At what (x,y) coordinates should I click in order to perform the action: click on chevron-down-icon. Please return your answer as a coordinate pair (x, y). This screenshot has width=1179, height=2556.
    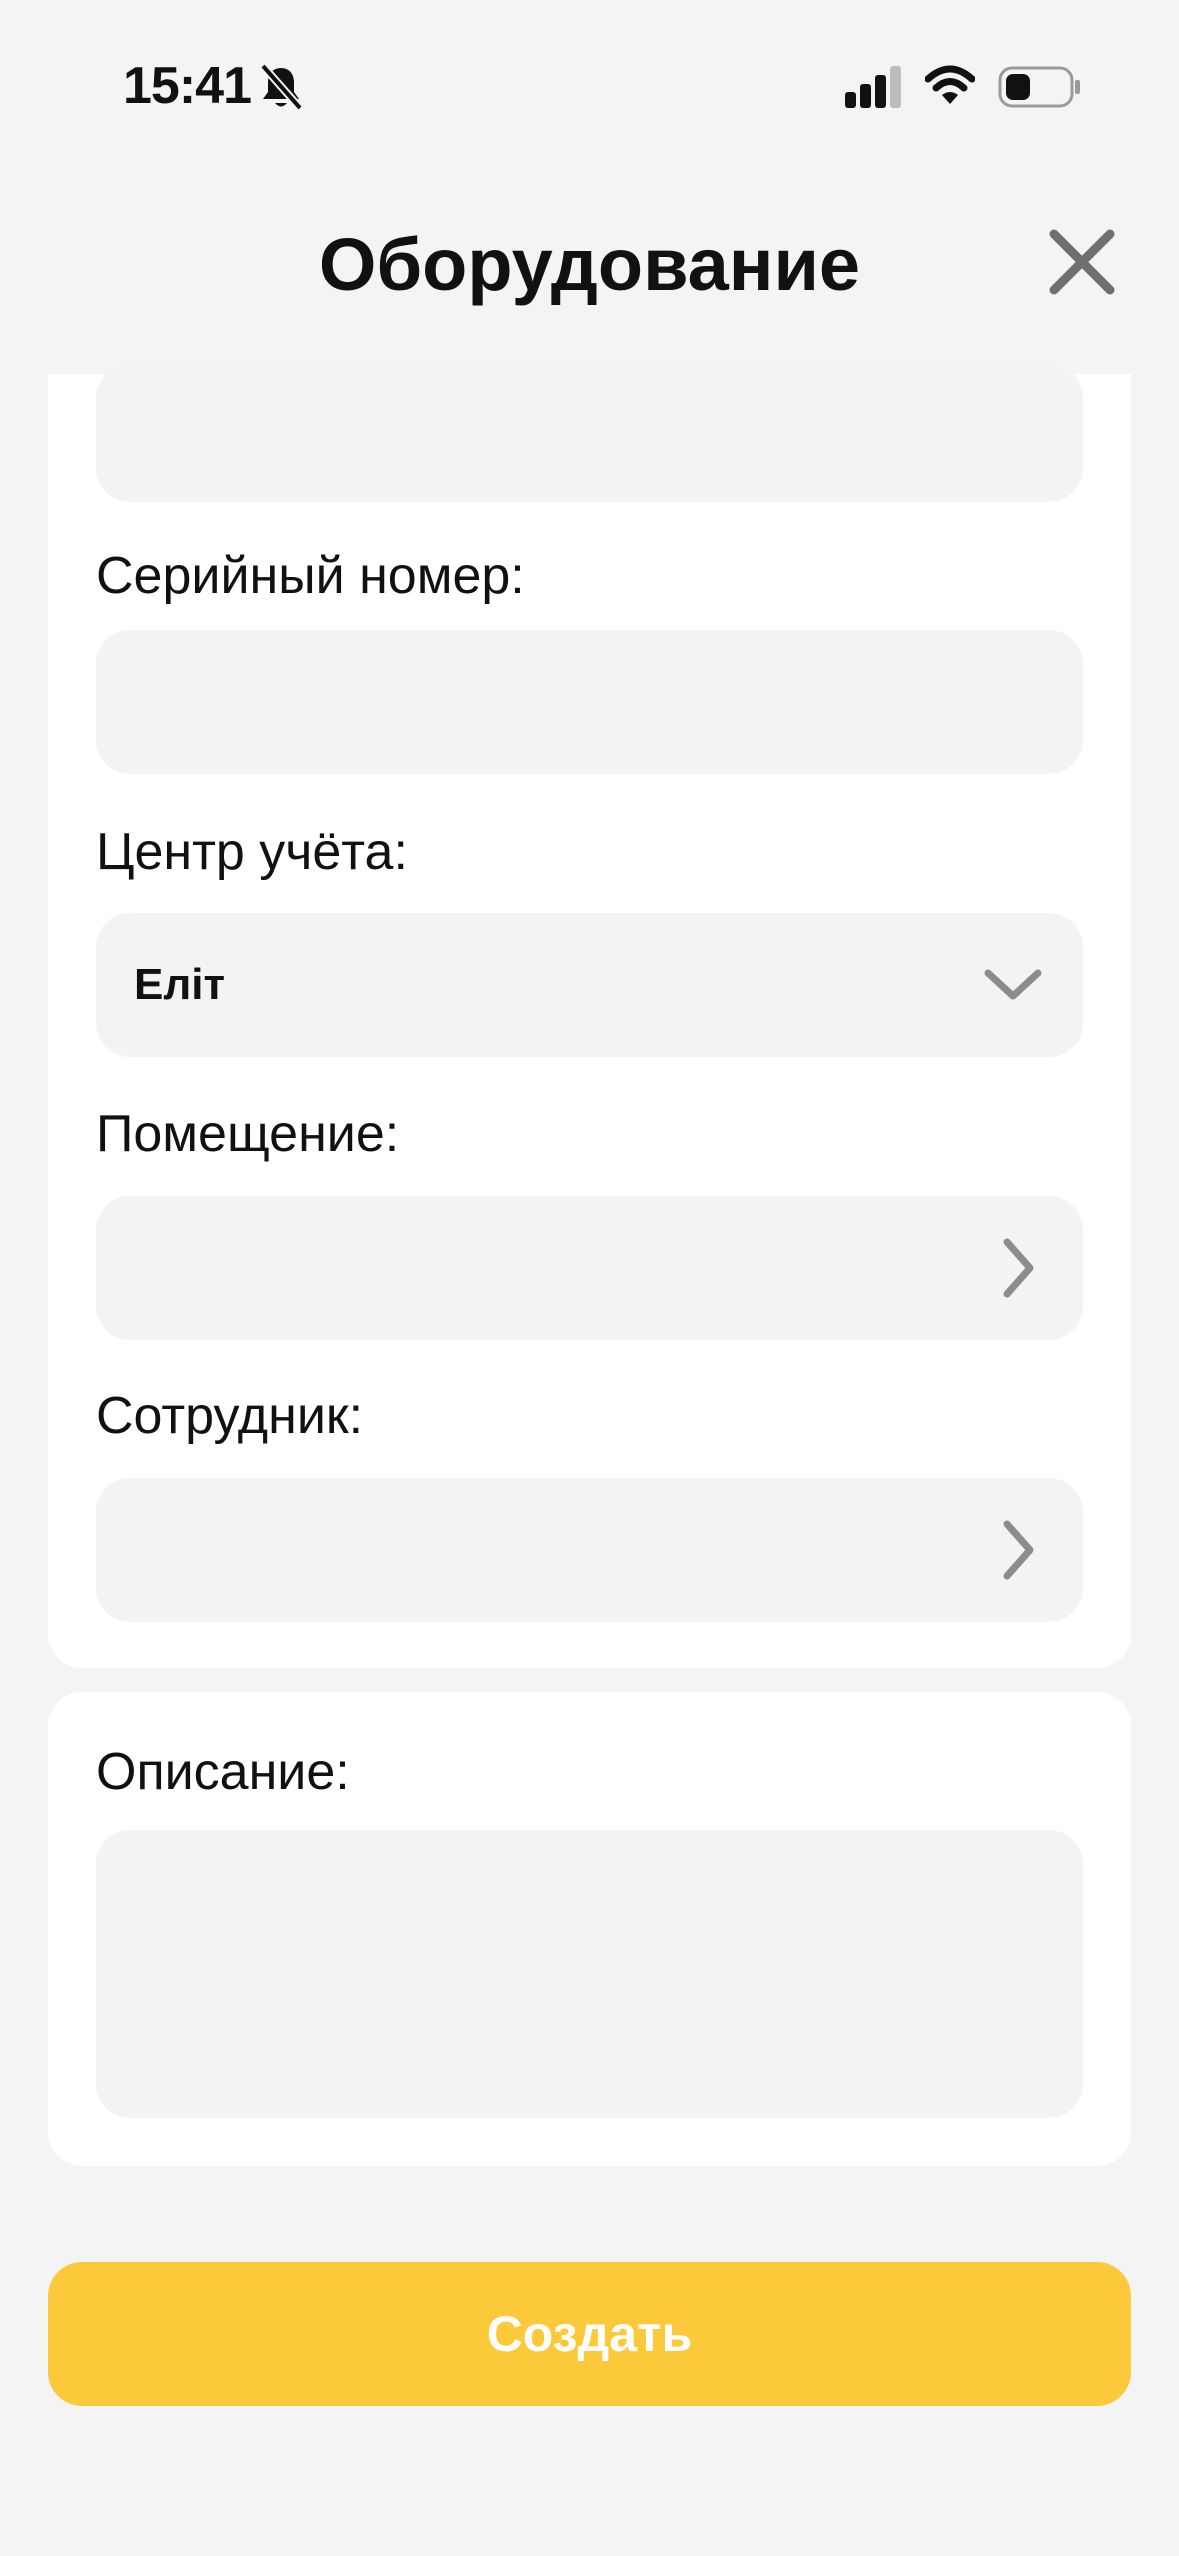
    Looking at the image, I should click on (1013, 984).